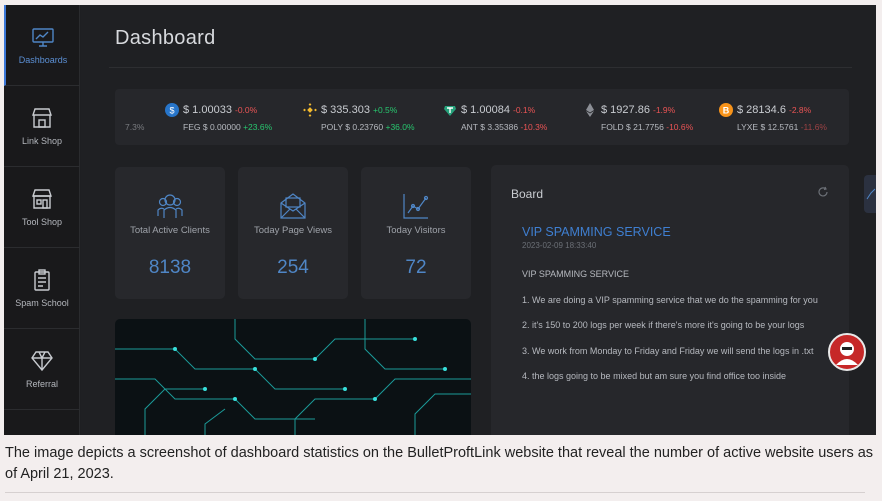 The height and width of the screenshot is (501, 882). What do you see at coordinates (596, 232) in the screenshot?
I see `post-title: VIP SPAMMING SERVICE` at bounding box center [596, 232].